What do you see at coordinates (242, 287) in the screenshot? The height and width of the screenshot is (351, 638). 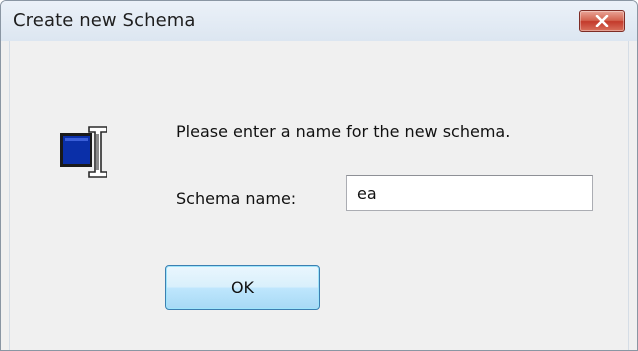 I see `ok-button: OK` at bounding box center [242, 287].